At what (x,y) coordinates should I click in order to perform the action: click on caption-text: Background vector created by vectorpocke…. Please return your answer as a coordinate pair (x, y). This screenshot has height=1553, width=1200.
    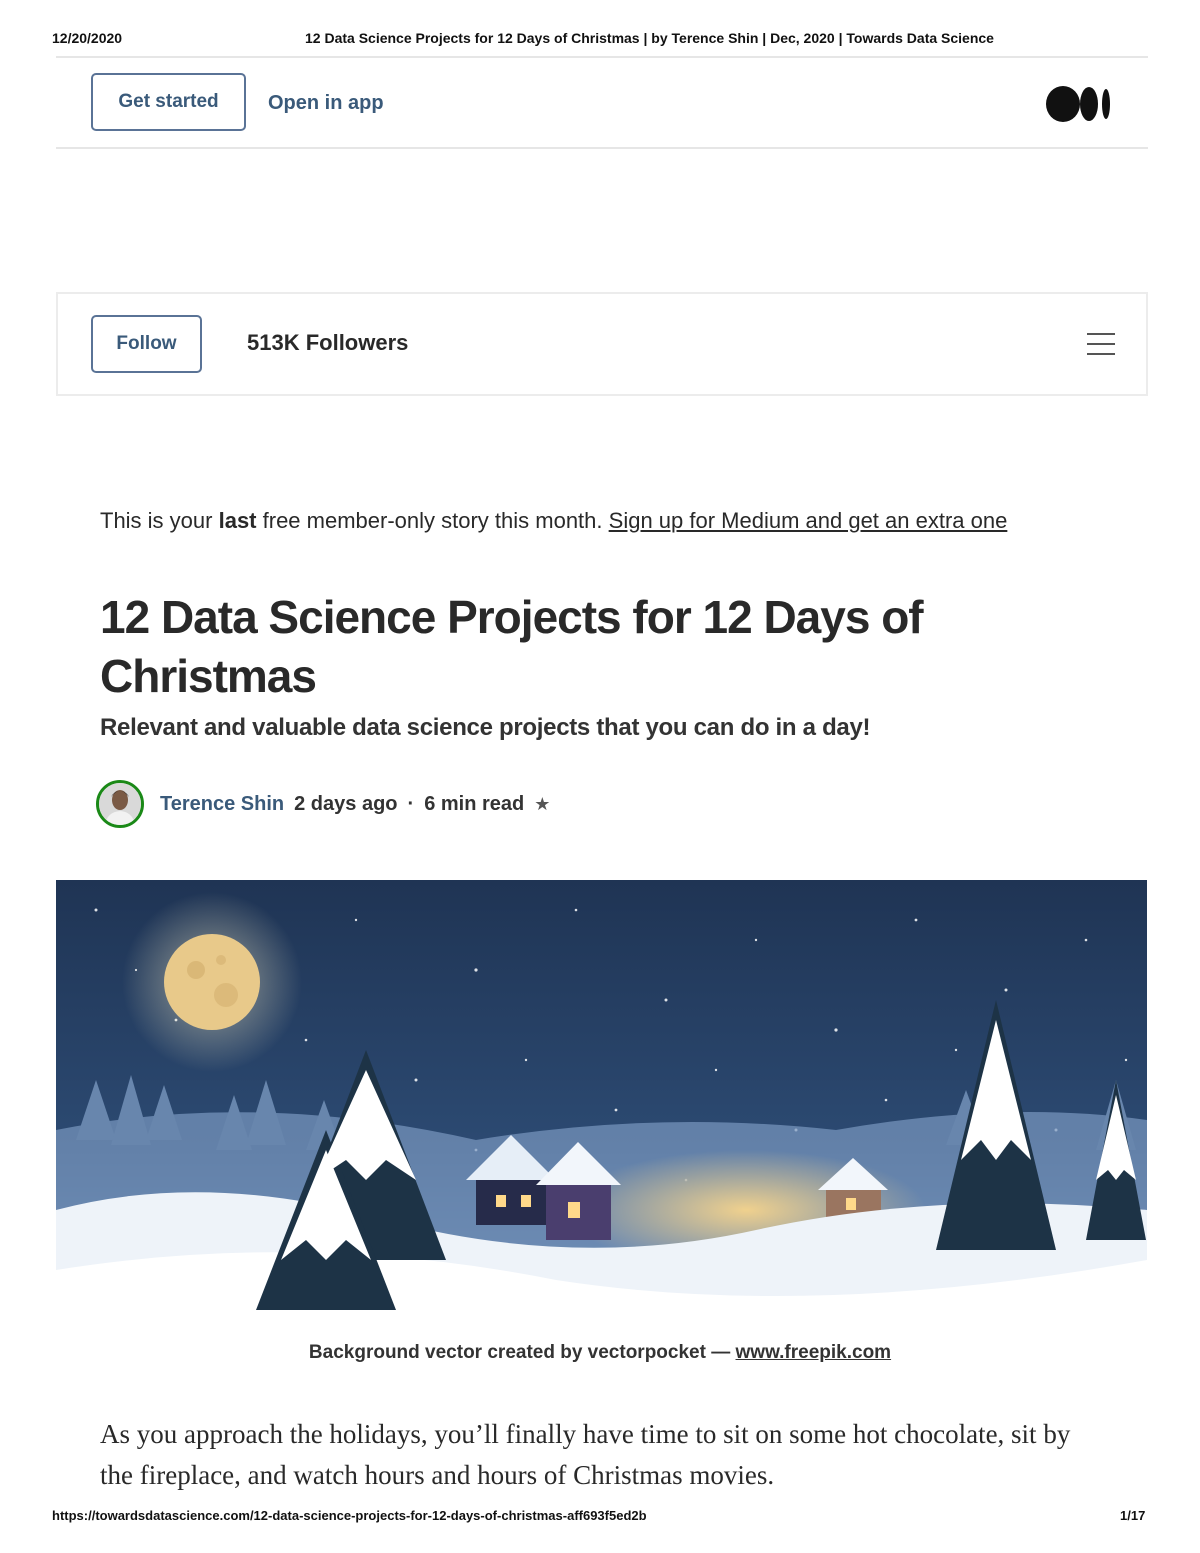
    Looking at the image, I should click on (522, 1352).